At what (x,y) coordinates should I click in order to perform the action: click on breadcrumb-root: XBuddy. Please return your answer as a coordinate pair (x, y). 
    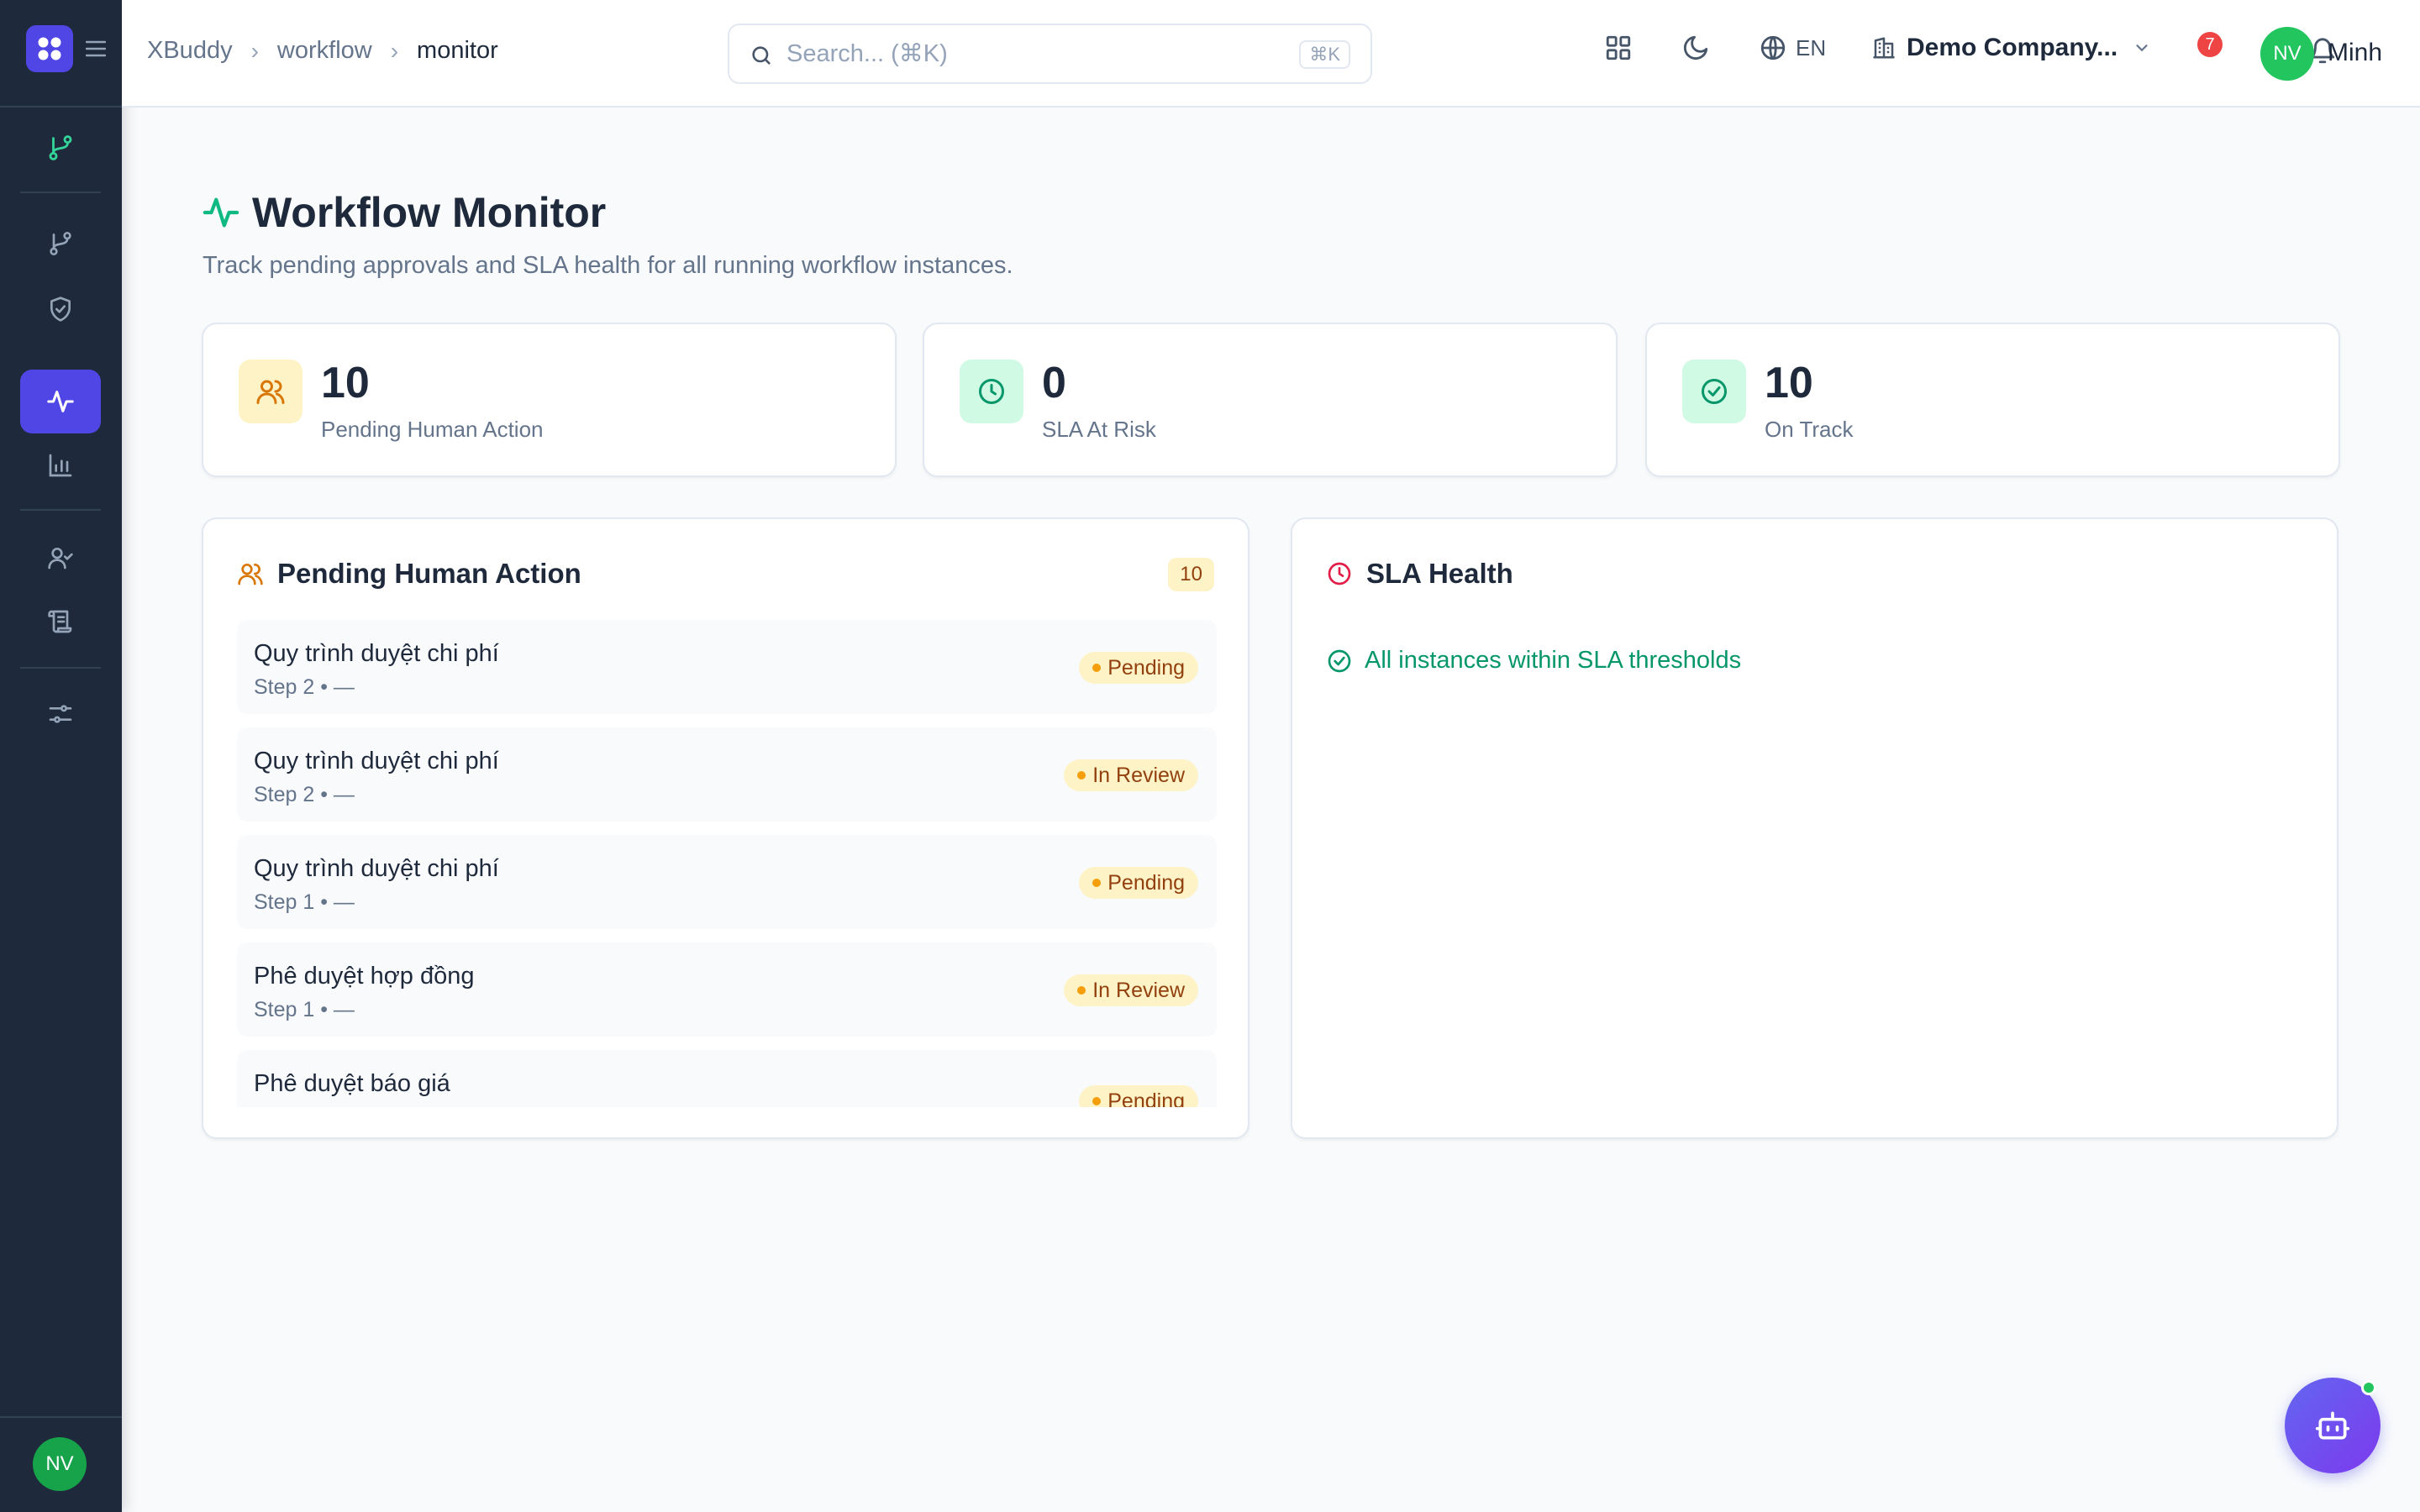
    Looking at the image, I should click on (190, 51).